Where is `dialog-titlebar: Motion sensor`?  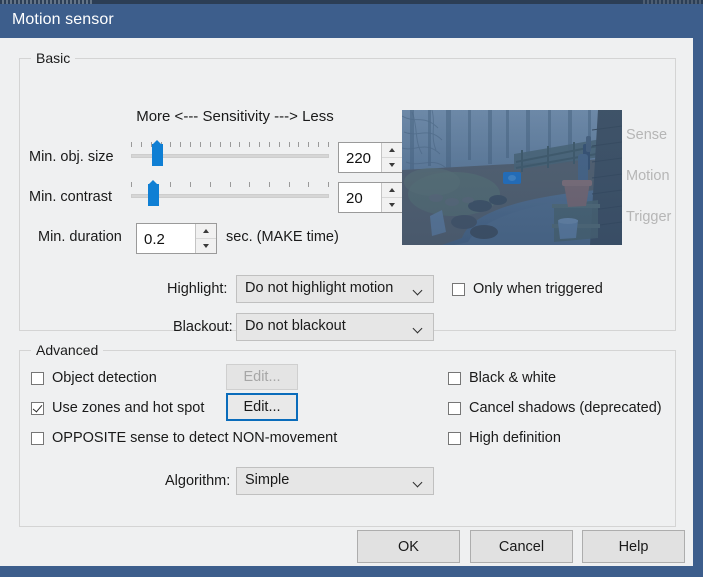 dialog-titlebar: Motion sensor is located at coordinates (351, 21).